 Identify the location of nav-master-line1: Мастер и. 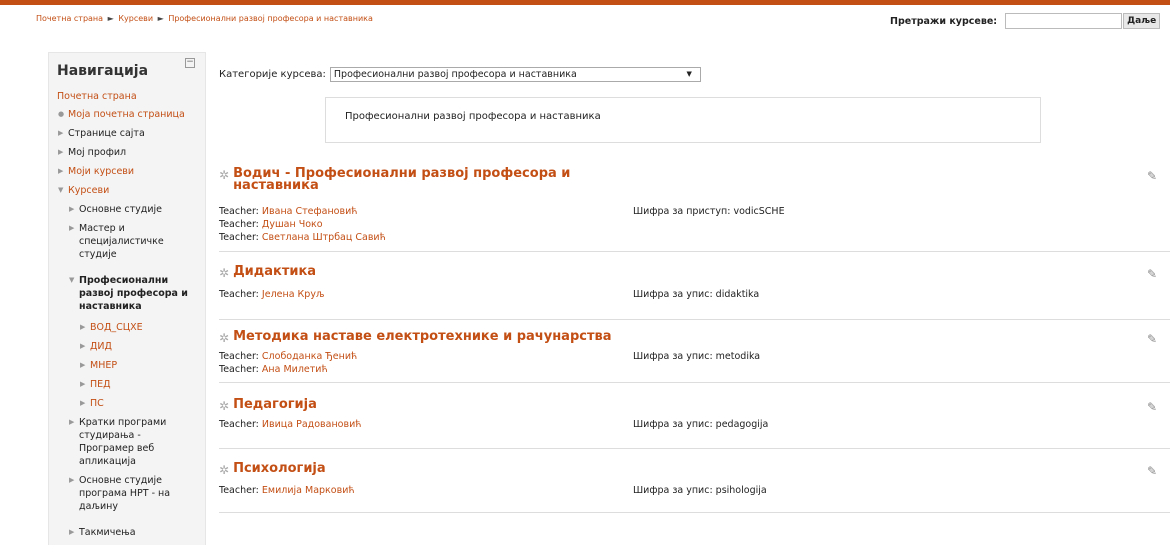
(102, 228).